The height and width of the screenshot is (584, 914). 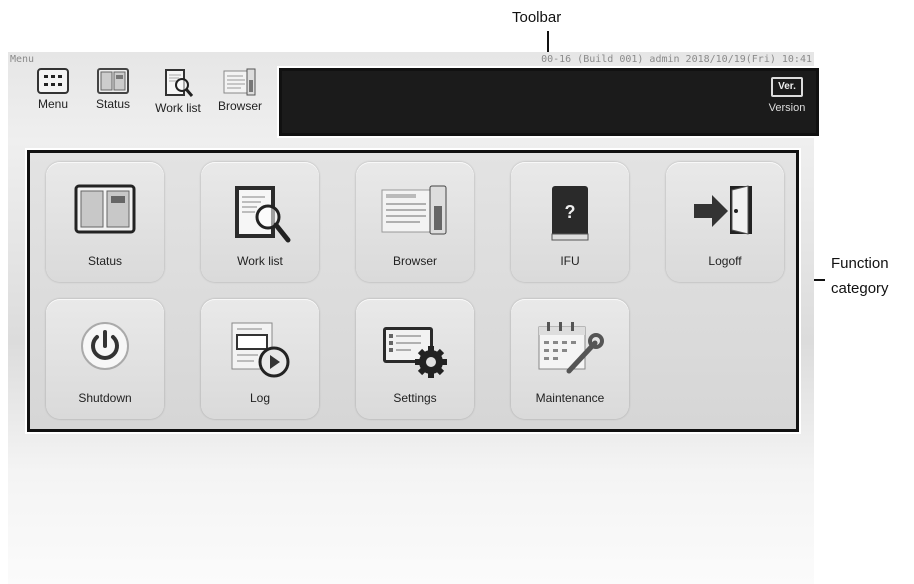 I want to click on toolbar-menu-label: Menu, so click(x=53, y=104).